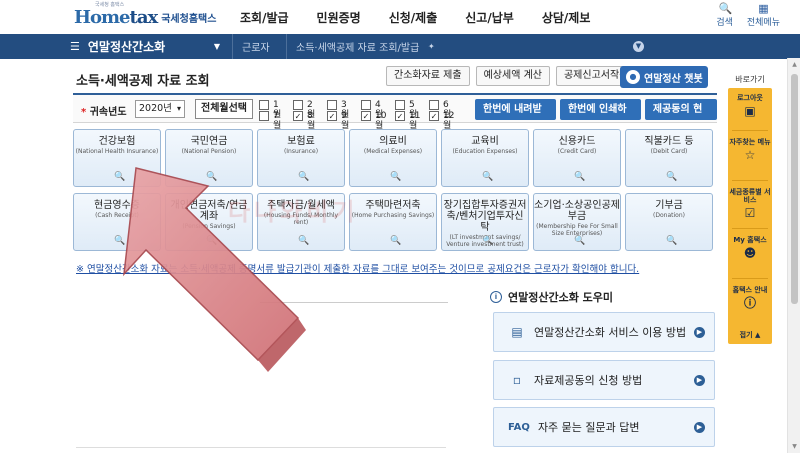 The height and width of the screenshot is (453, 800). What do you see at coordinates (117, 158) in the screenshot?
I see `category-card: 건강보험 (National Health Insurance) 🔍` at bounding box center [117, 158].